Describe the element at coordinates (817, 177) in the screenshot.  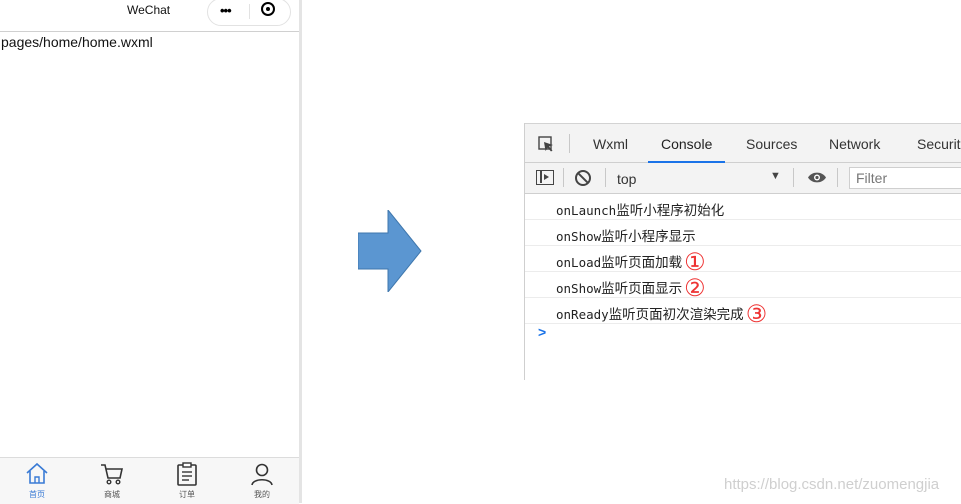
I see `eye-icon` at that location.